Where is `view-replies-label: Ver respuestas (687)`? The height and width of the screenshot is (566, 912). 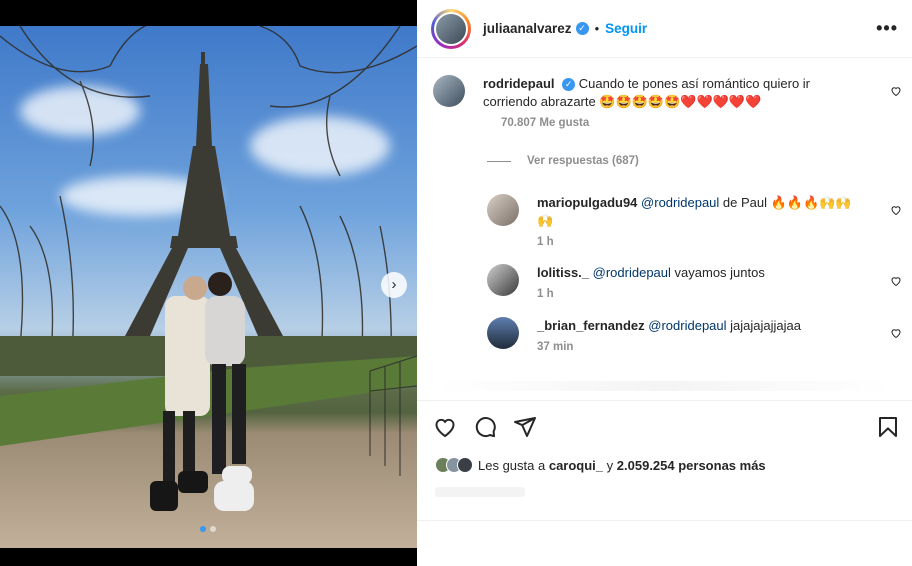 view-replies-label: Ver respuestas (687) is located at coordinates (583, 161).